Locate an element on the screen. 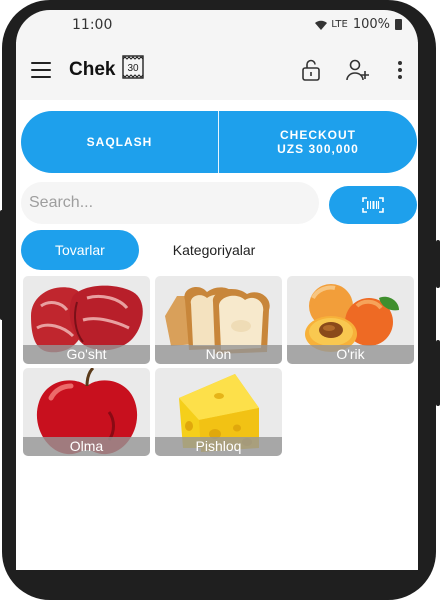 Image resolution: width=440 pixels, height=600 pixels. status-indicators: LTE 100% is located at coordinates (358, 24).